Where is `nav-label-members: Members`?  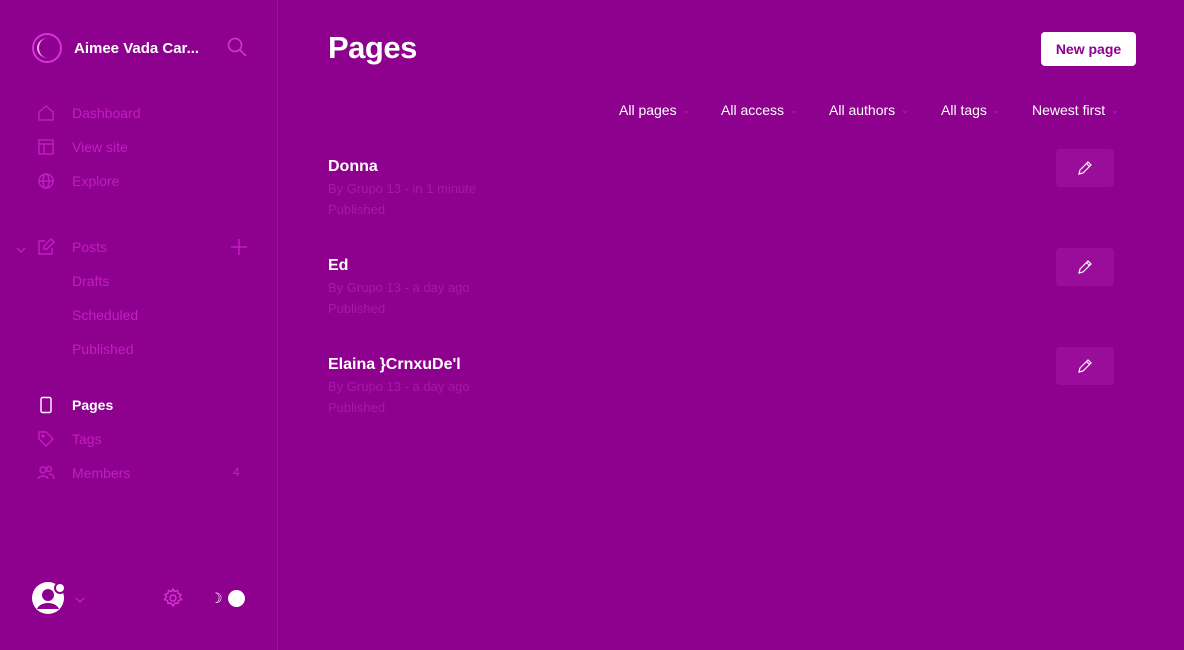
nav-label-members: Members is located at coordinates (101, 473).